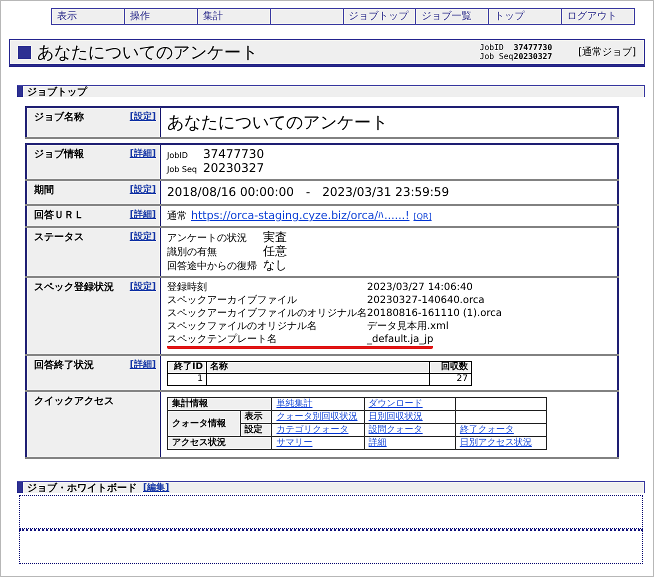 The height and width of the screenshot is (577, 654). I want to click on info-value: 20230327, so click(233, 168).